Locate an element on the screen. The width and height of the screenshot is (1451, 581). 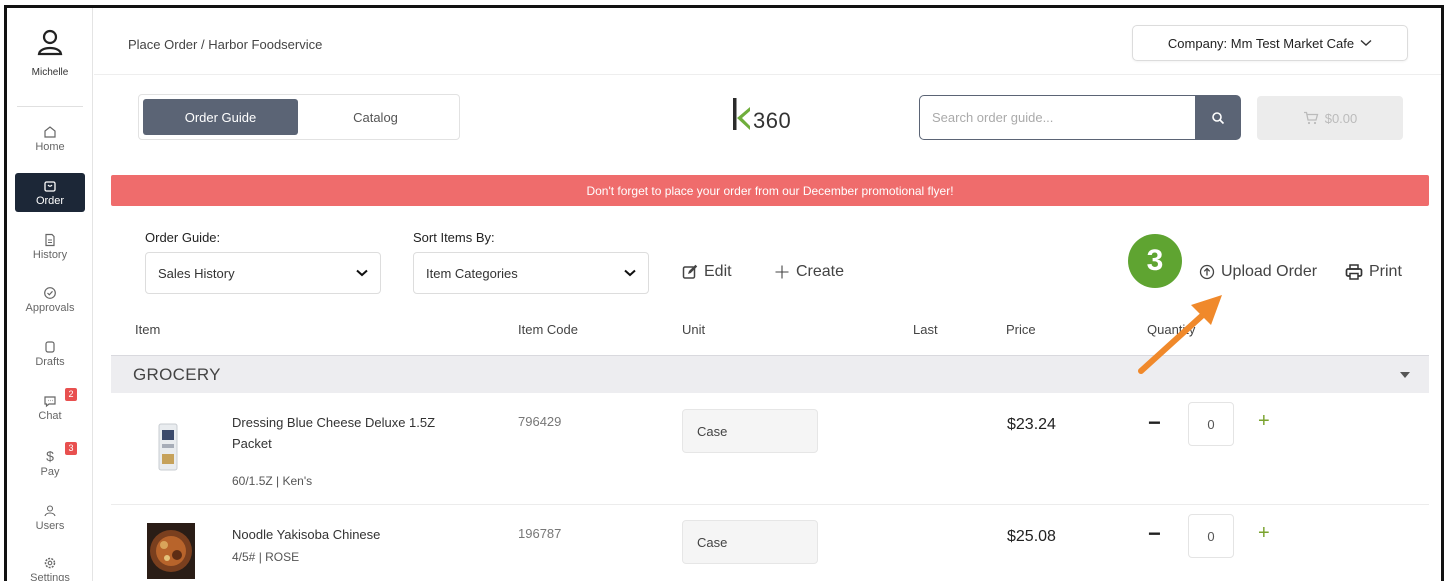
search-icon is located at coordinates (1218, 117).